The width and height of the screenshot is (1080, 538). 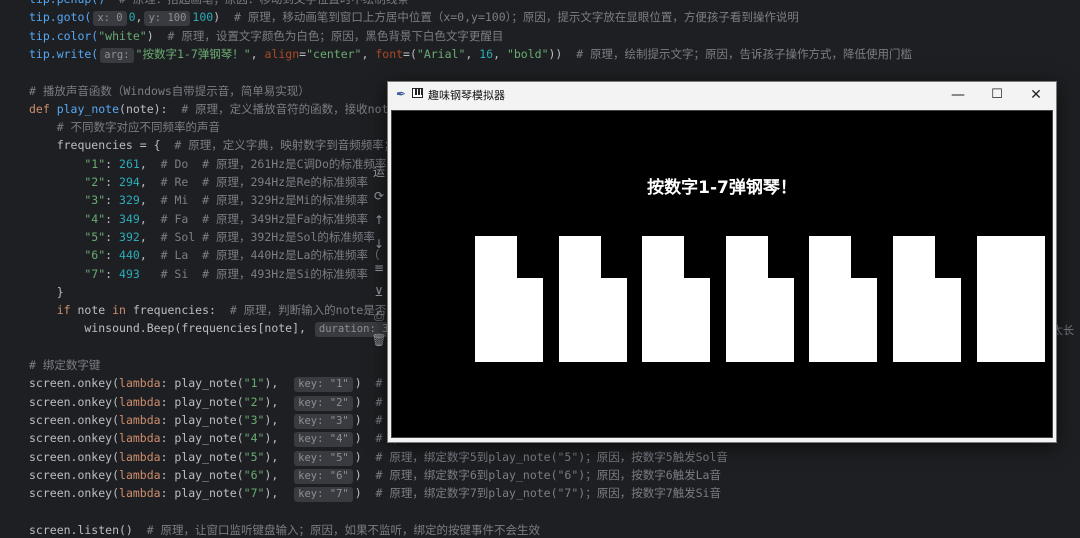 What do you see at coordinates (379, 244) in the screenshot?
I see `down-icon: ↓` at bounding box center [379, 244].